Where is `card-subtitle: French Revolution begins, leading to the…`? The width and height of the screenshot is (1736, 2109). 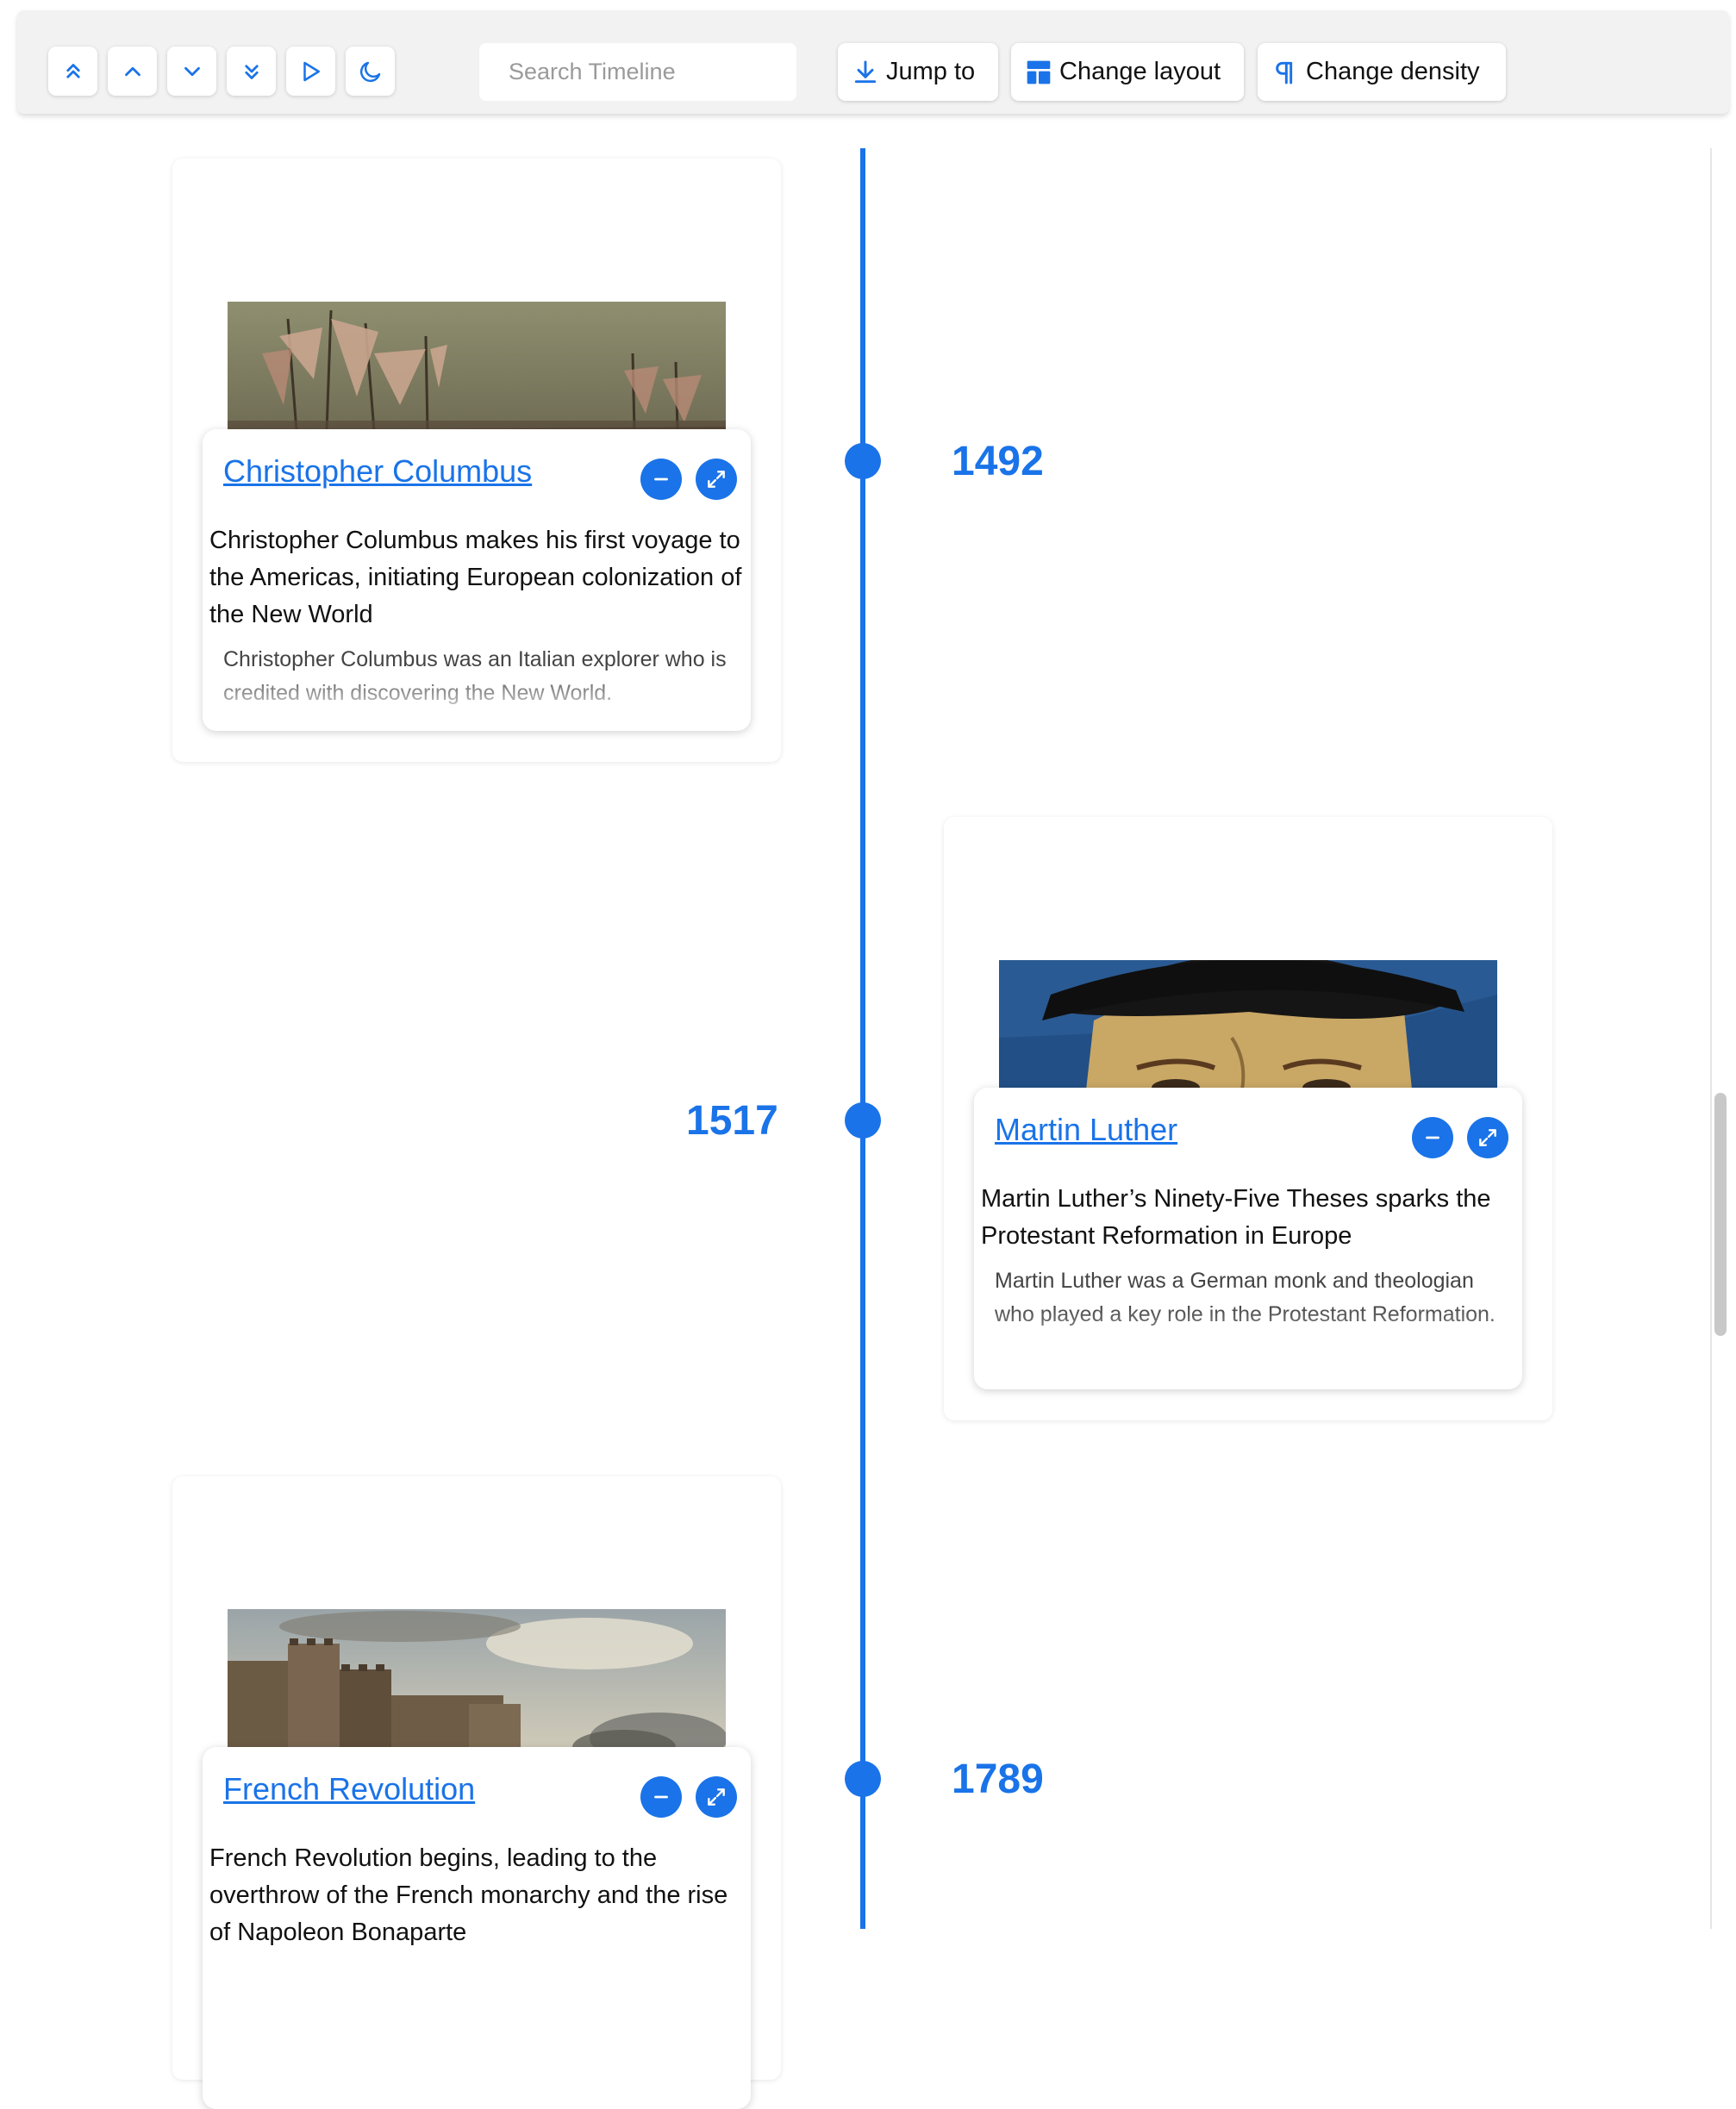 card-subtitle: French Revolution begins, leading to the… is located at coordinates (468, 1895).